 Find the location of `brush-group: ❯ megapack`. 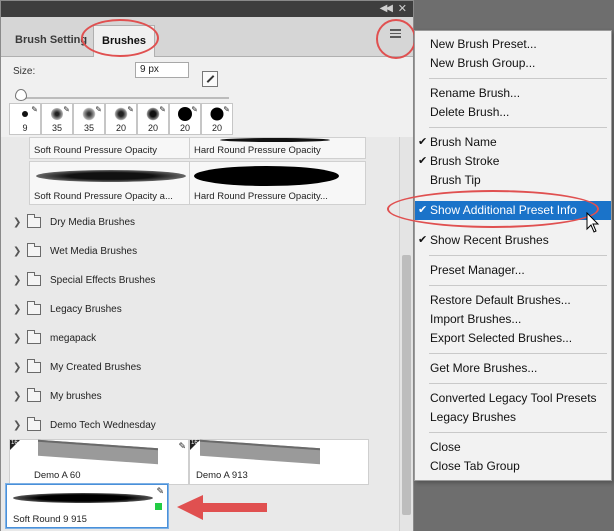

brush-group: ❯ megapack is located at coordinates (200, 339).